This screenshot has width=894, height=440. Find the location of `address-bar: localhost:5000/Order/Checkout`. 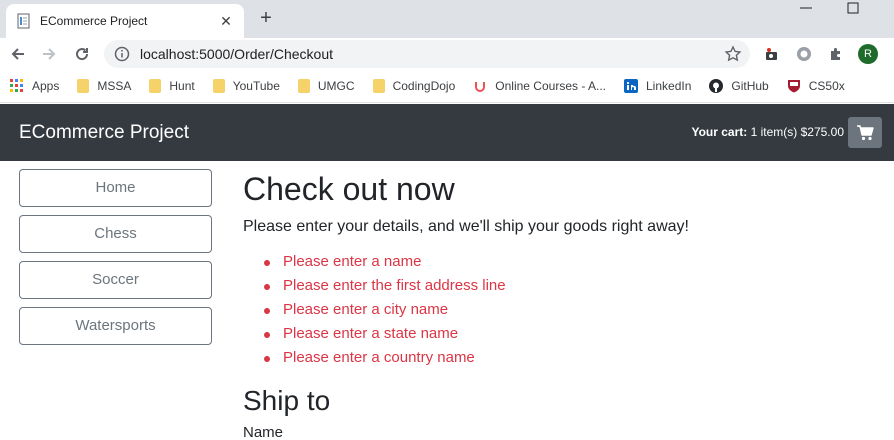

address-bar: localhost:5000/Order/Checkout is located at coordinates (427, 54).